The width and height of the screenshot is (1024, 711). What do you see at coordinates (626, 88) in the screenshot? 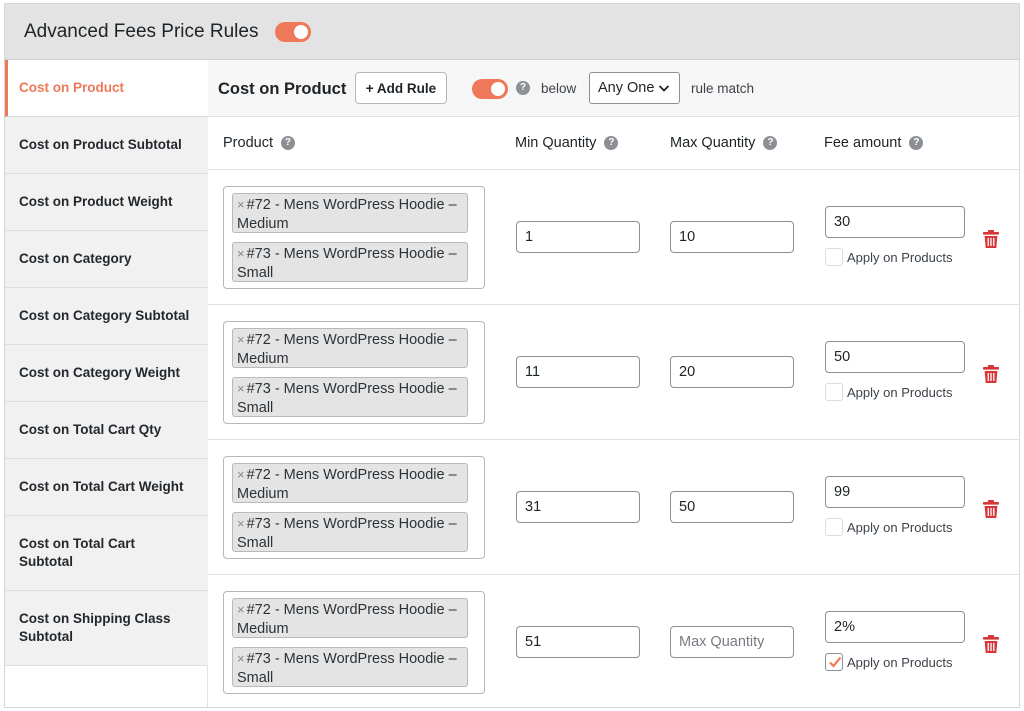
I see `rule-match-value: Any One` at bounding box center [626, 88].